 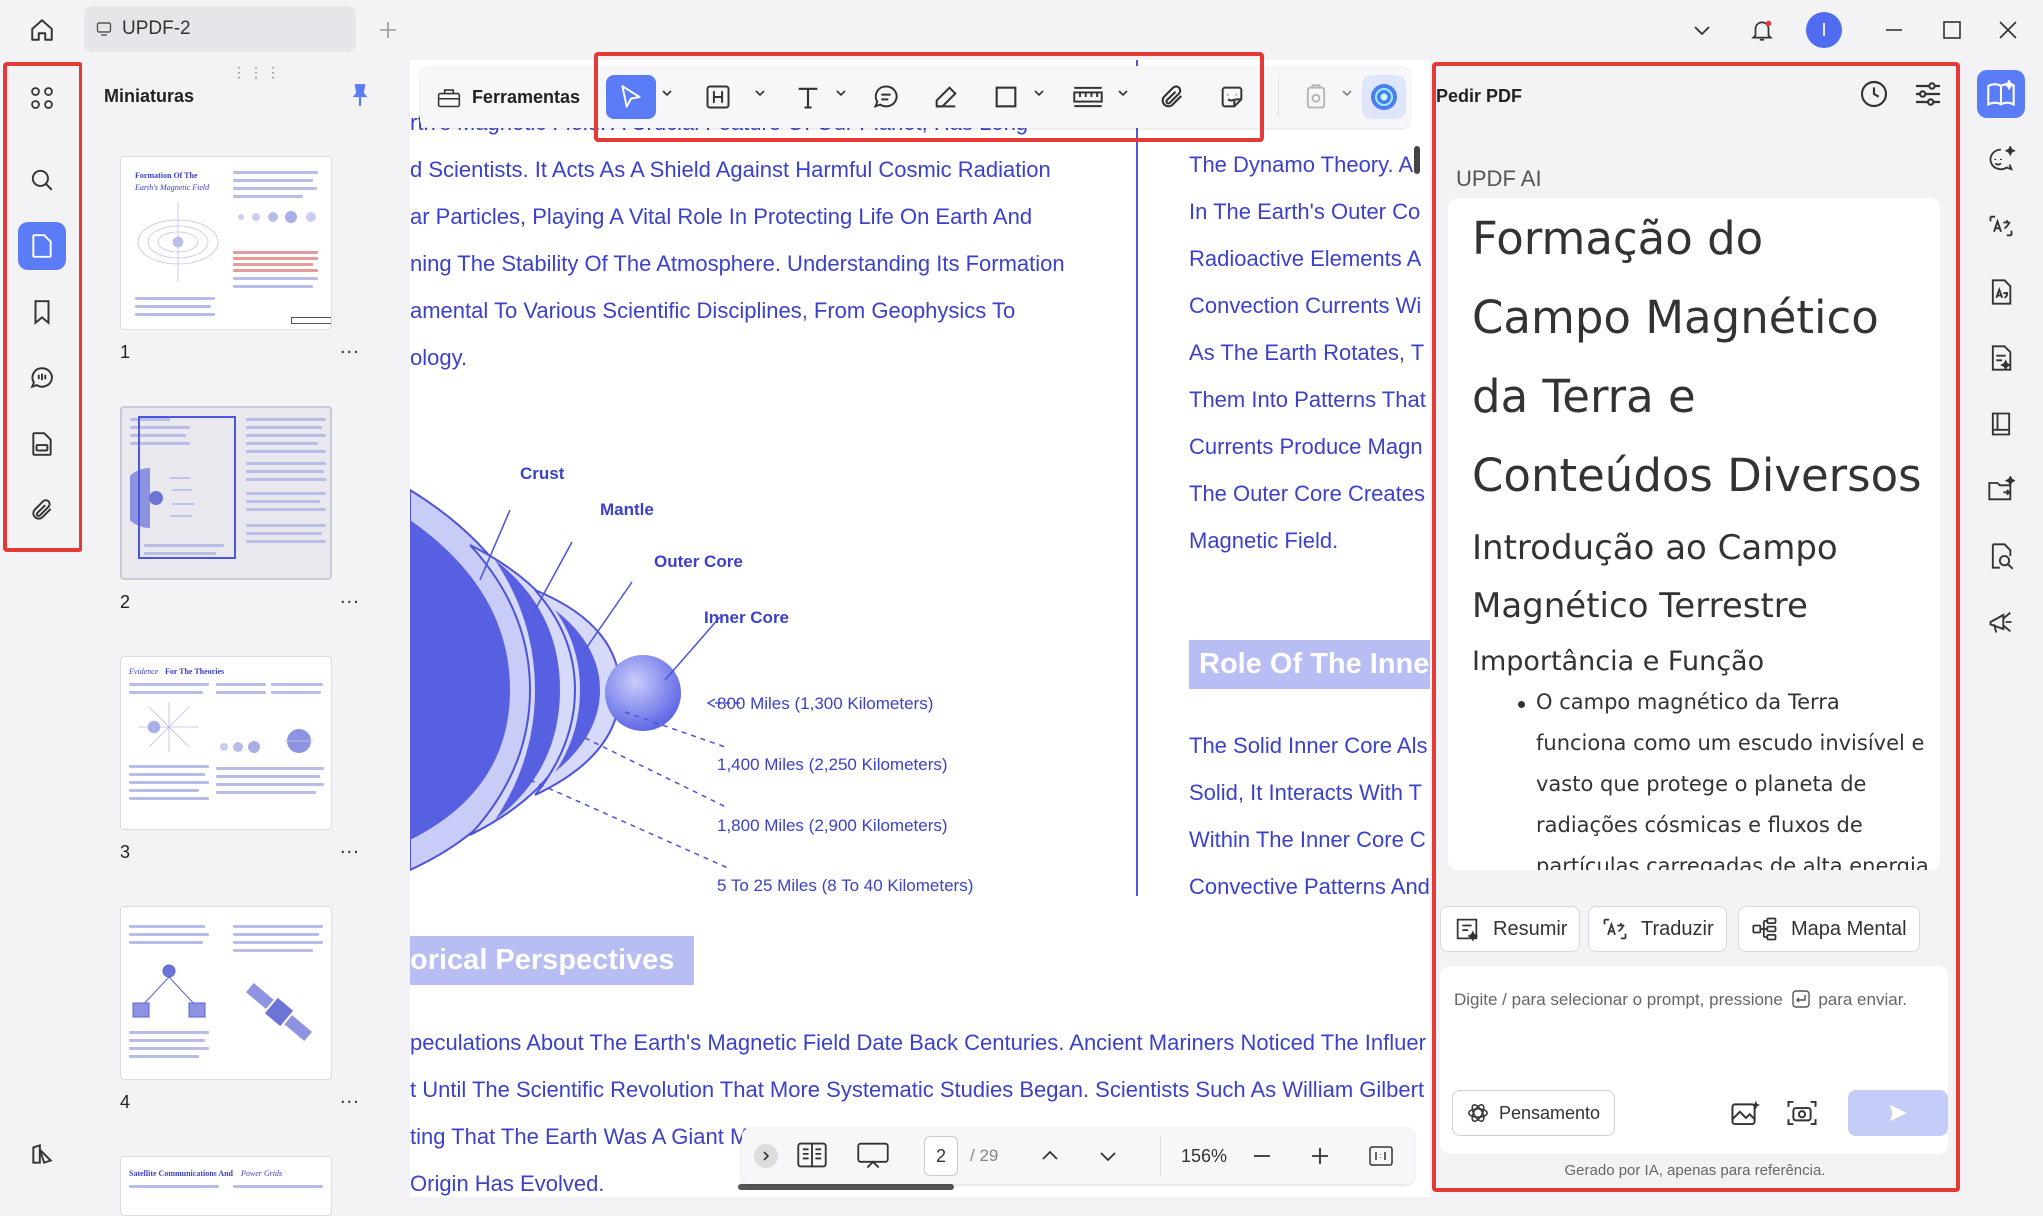 I want to click on search-icon, so click(x=42, y=180).